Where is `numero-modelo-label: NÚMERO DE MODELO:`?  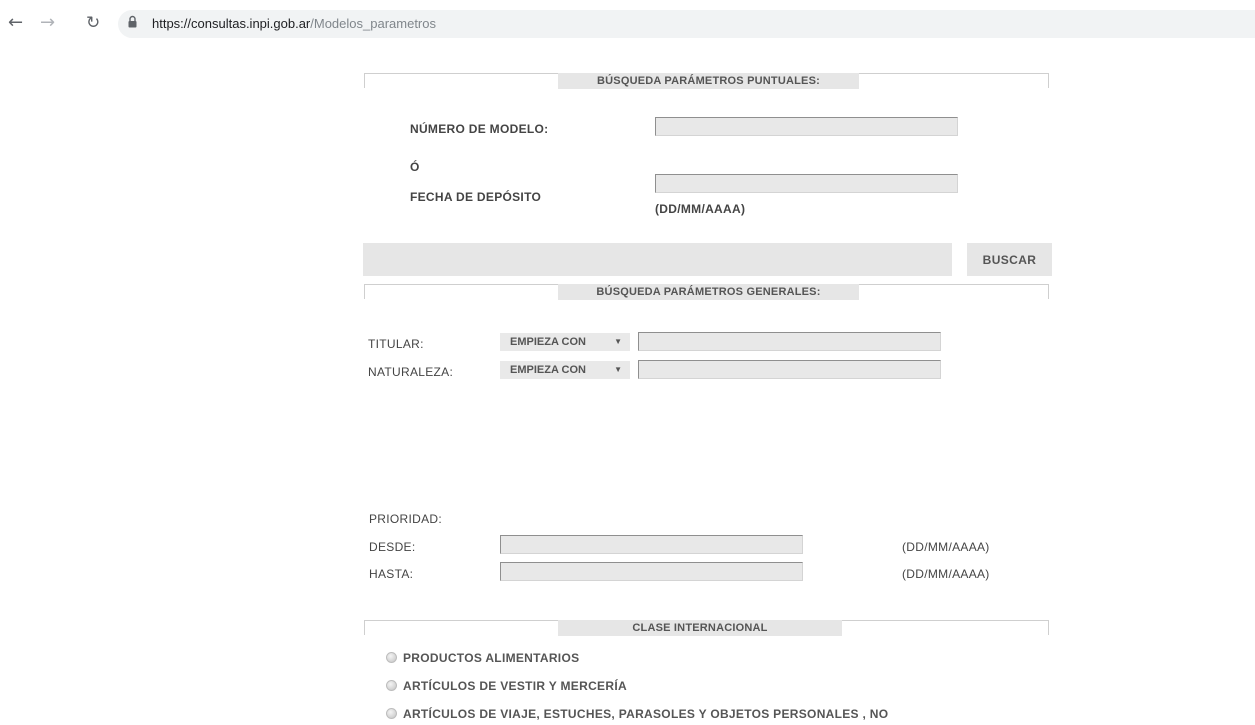 numero-modelo-label: NÚMERO DE MODELO: is located at coordinates (479, 129).